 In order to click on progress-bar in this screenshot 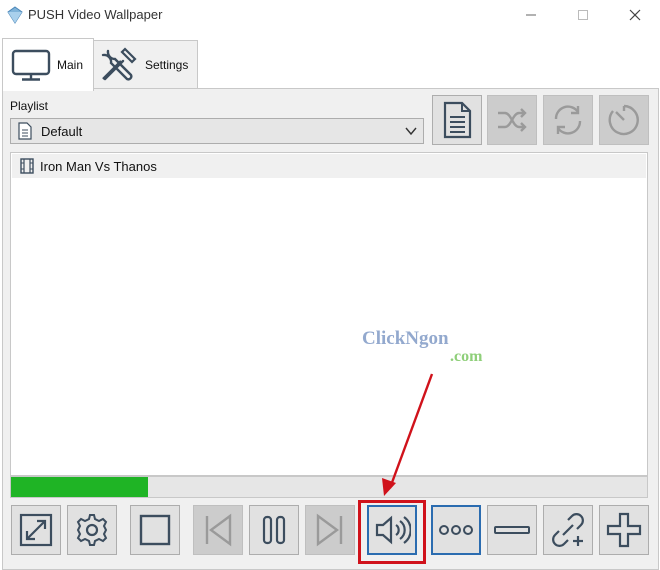, I will do `click(329, 487)`.